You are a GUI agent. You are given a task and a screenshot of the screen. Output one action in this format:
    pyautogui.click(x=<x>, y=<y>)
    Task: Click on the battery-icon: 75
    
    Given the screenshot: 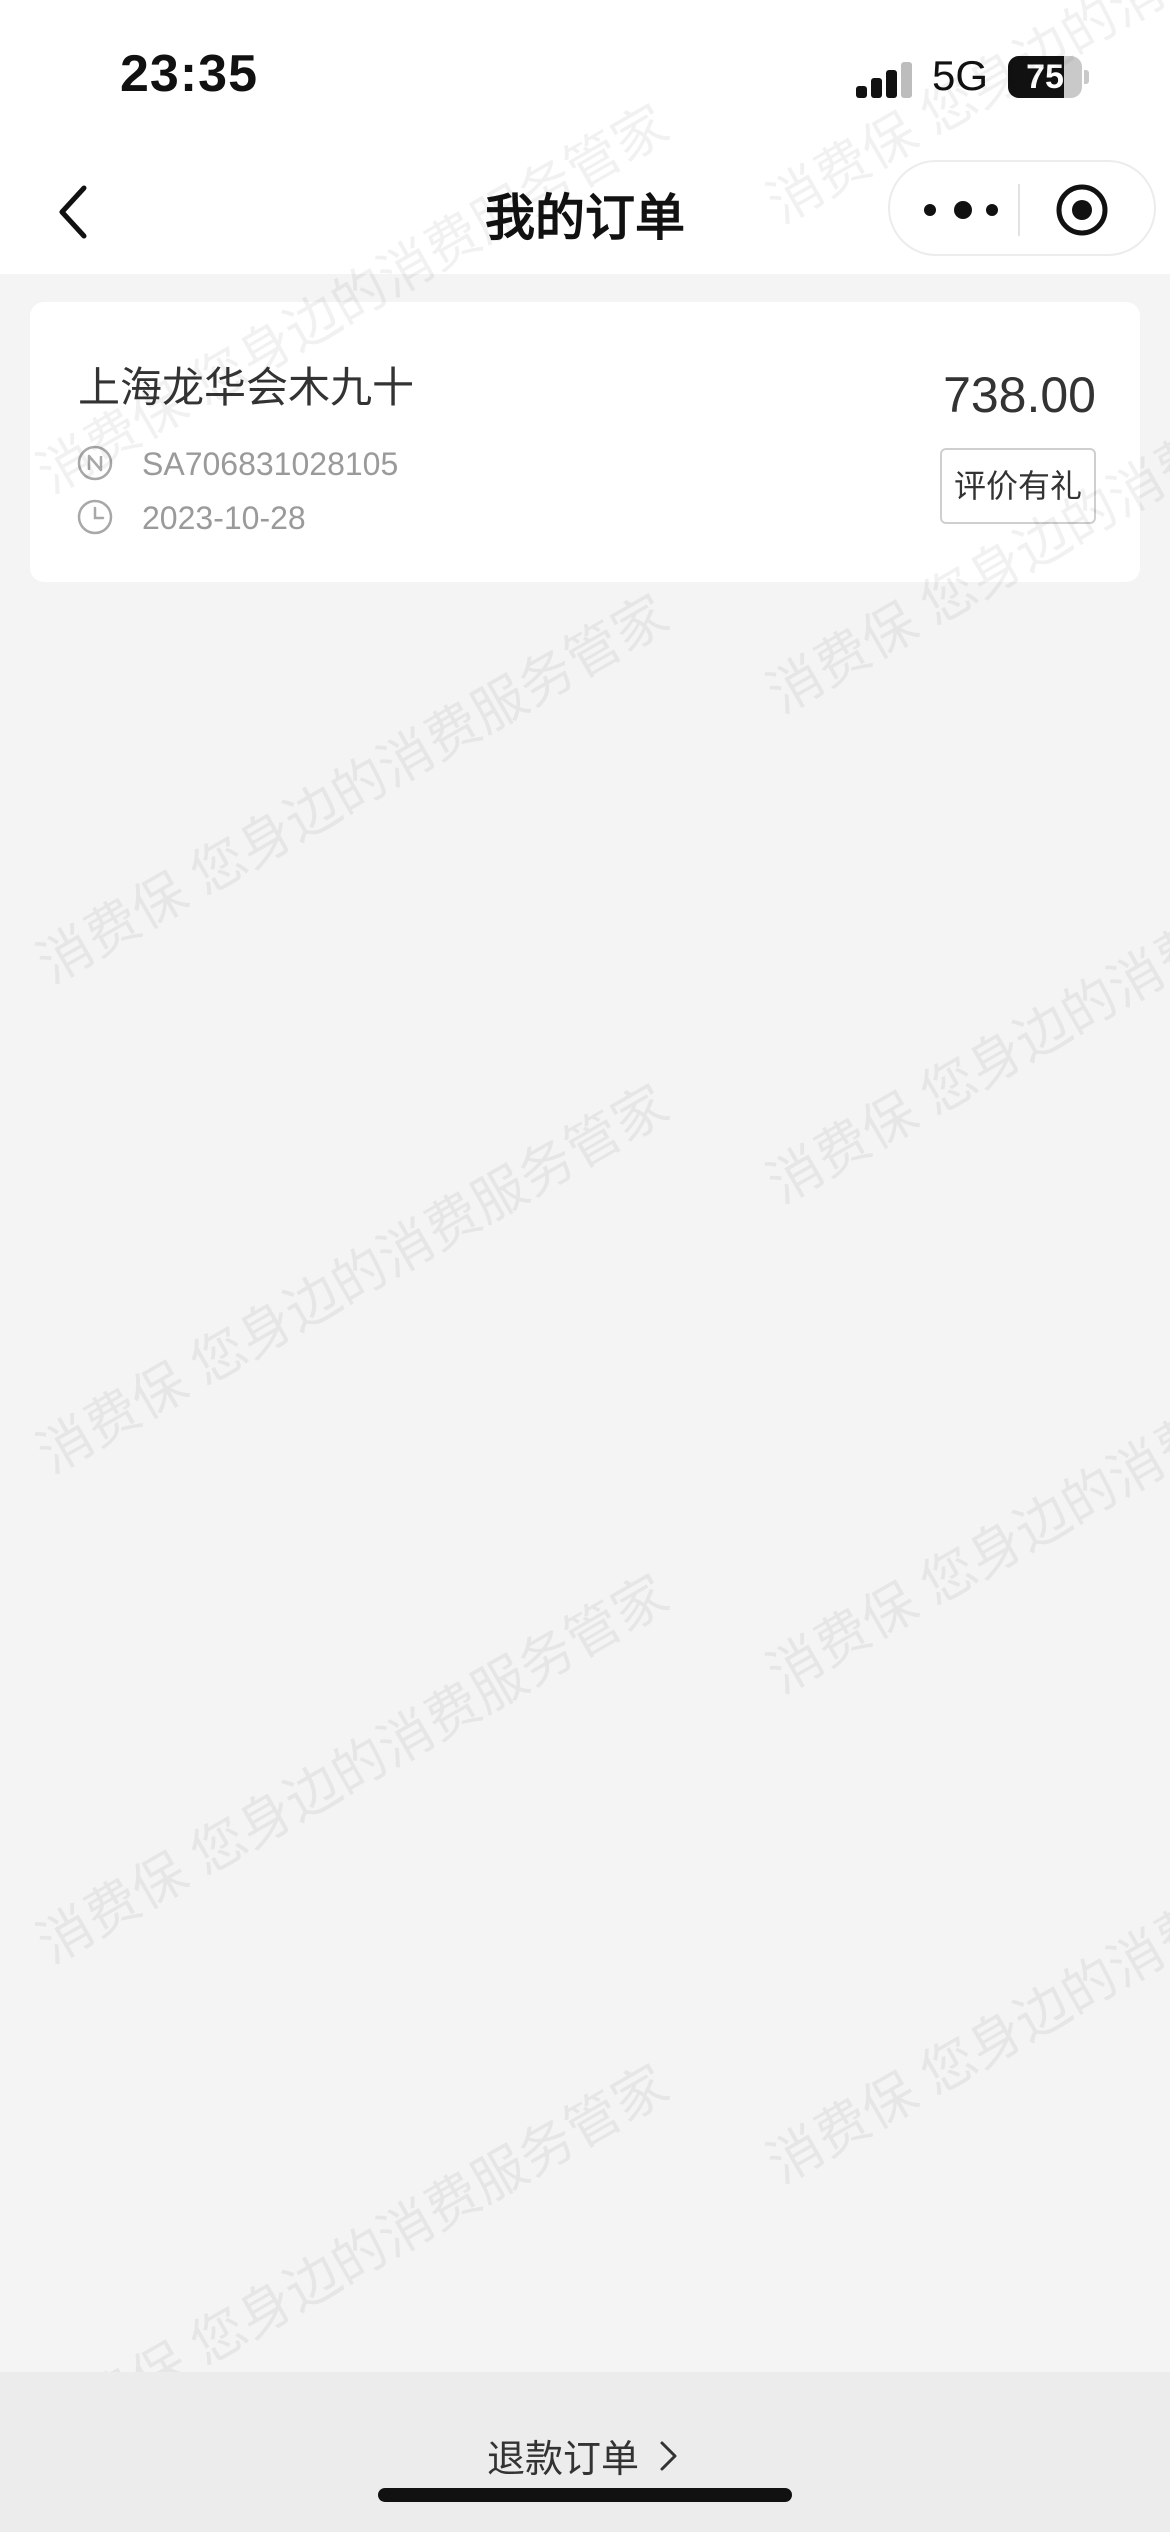 What is the action you would take?
    pyautogui.click(x=1048, y=77)
    